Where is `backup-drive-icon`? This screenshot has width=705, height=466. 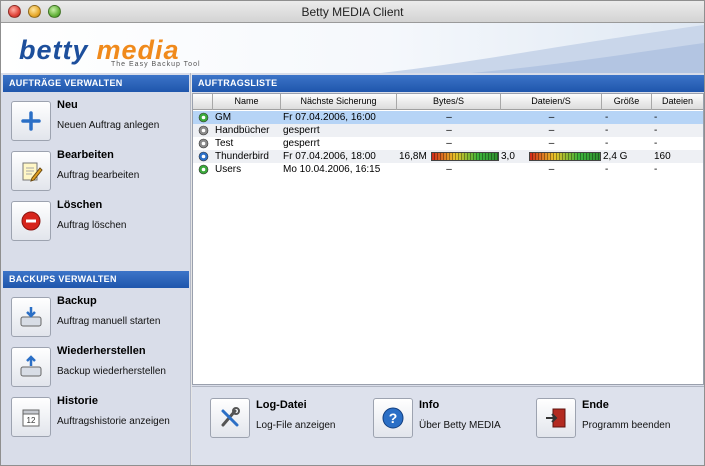
backup-drive-icon is located at coordinates (31, 317).